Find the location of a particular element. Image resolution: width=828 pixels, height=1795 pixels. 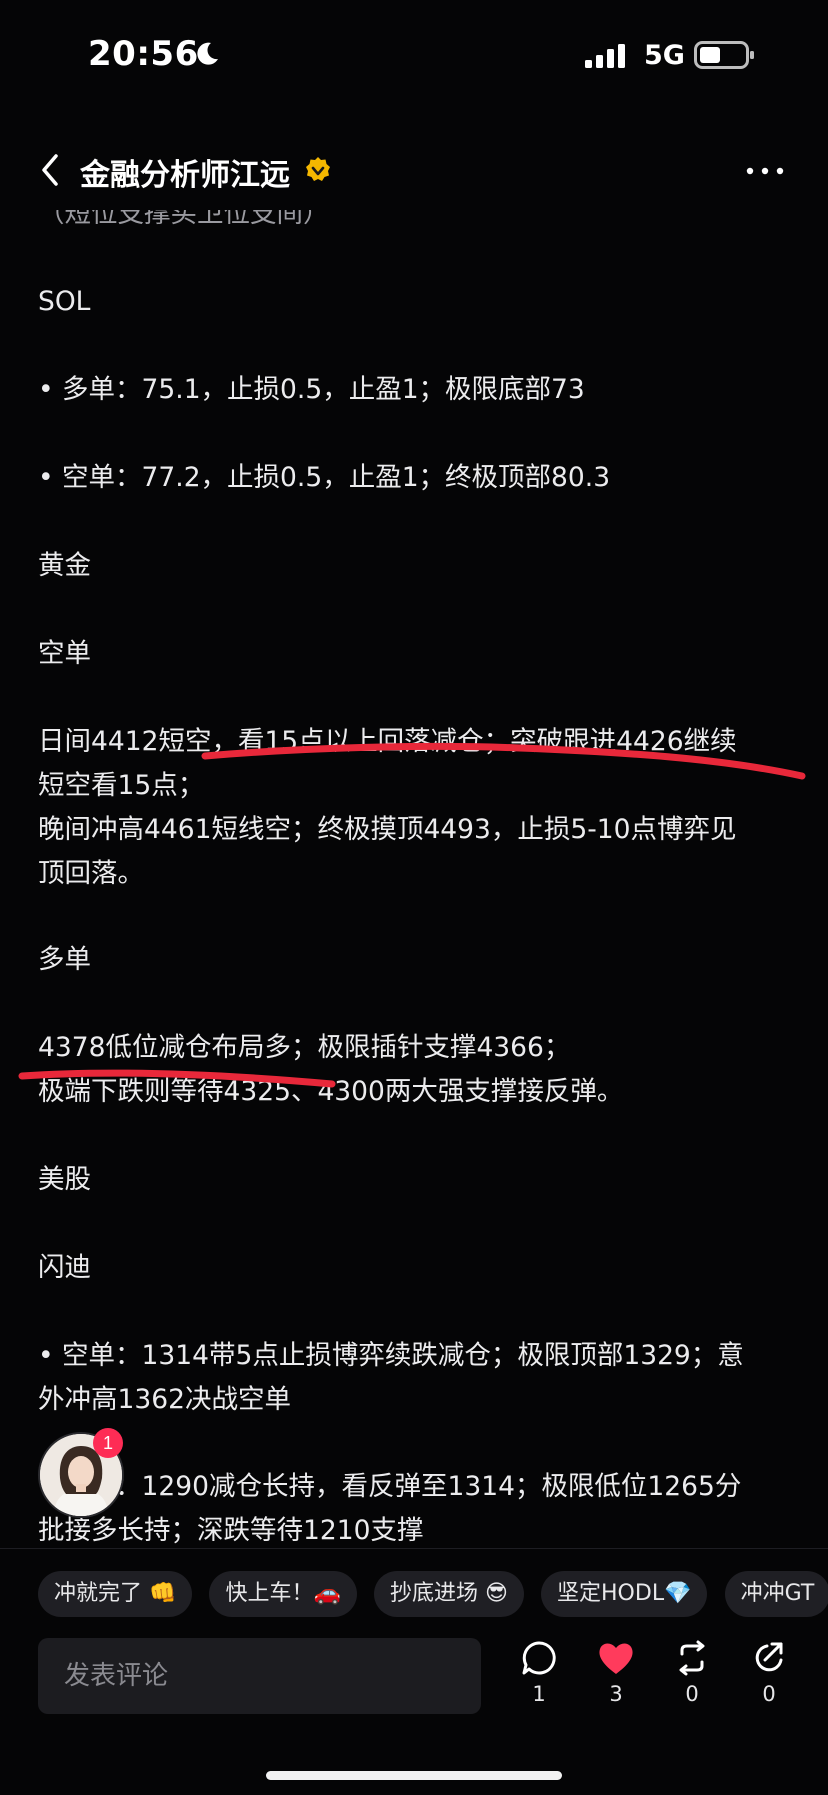

back-icon is located at coordinates (50, 170).